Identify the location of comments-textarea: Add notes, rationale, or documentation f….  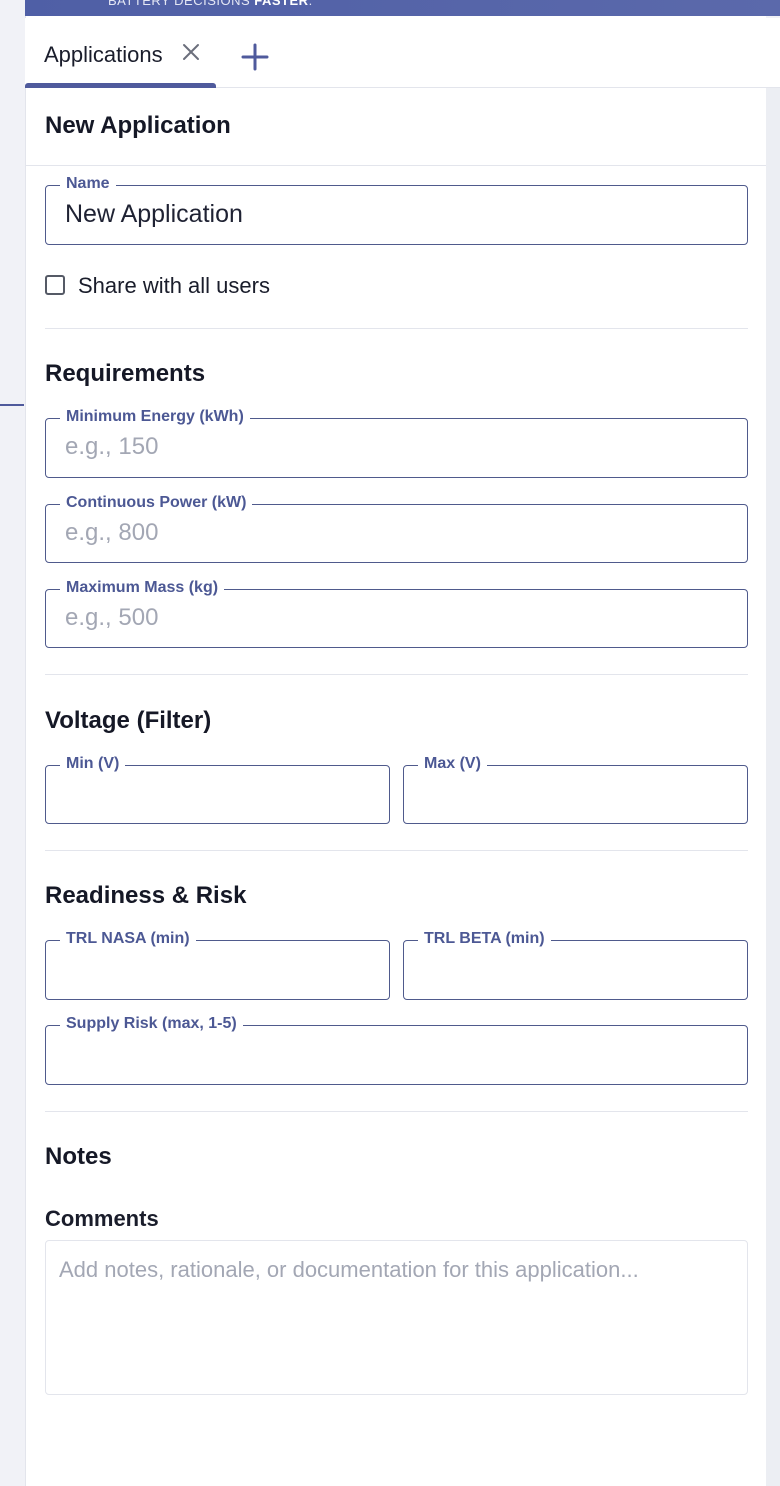
(396, 1317).